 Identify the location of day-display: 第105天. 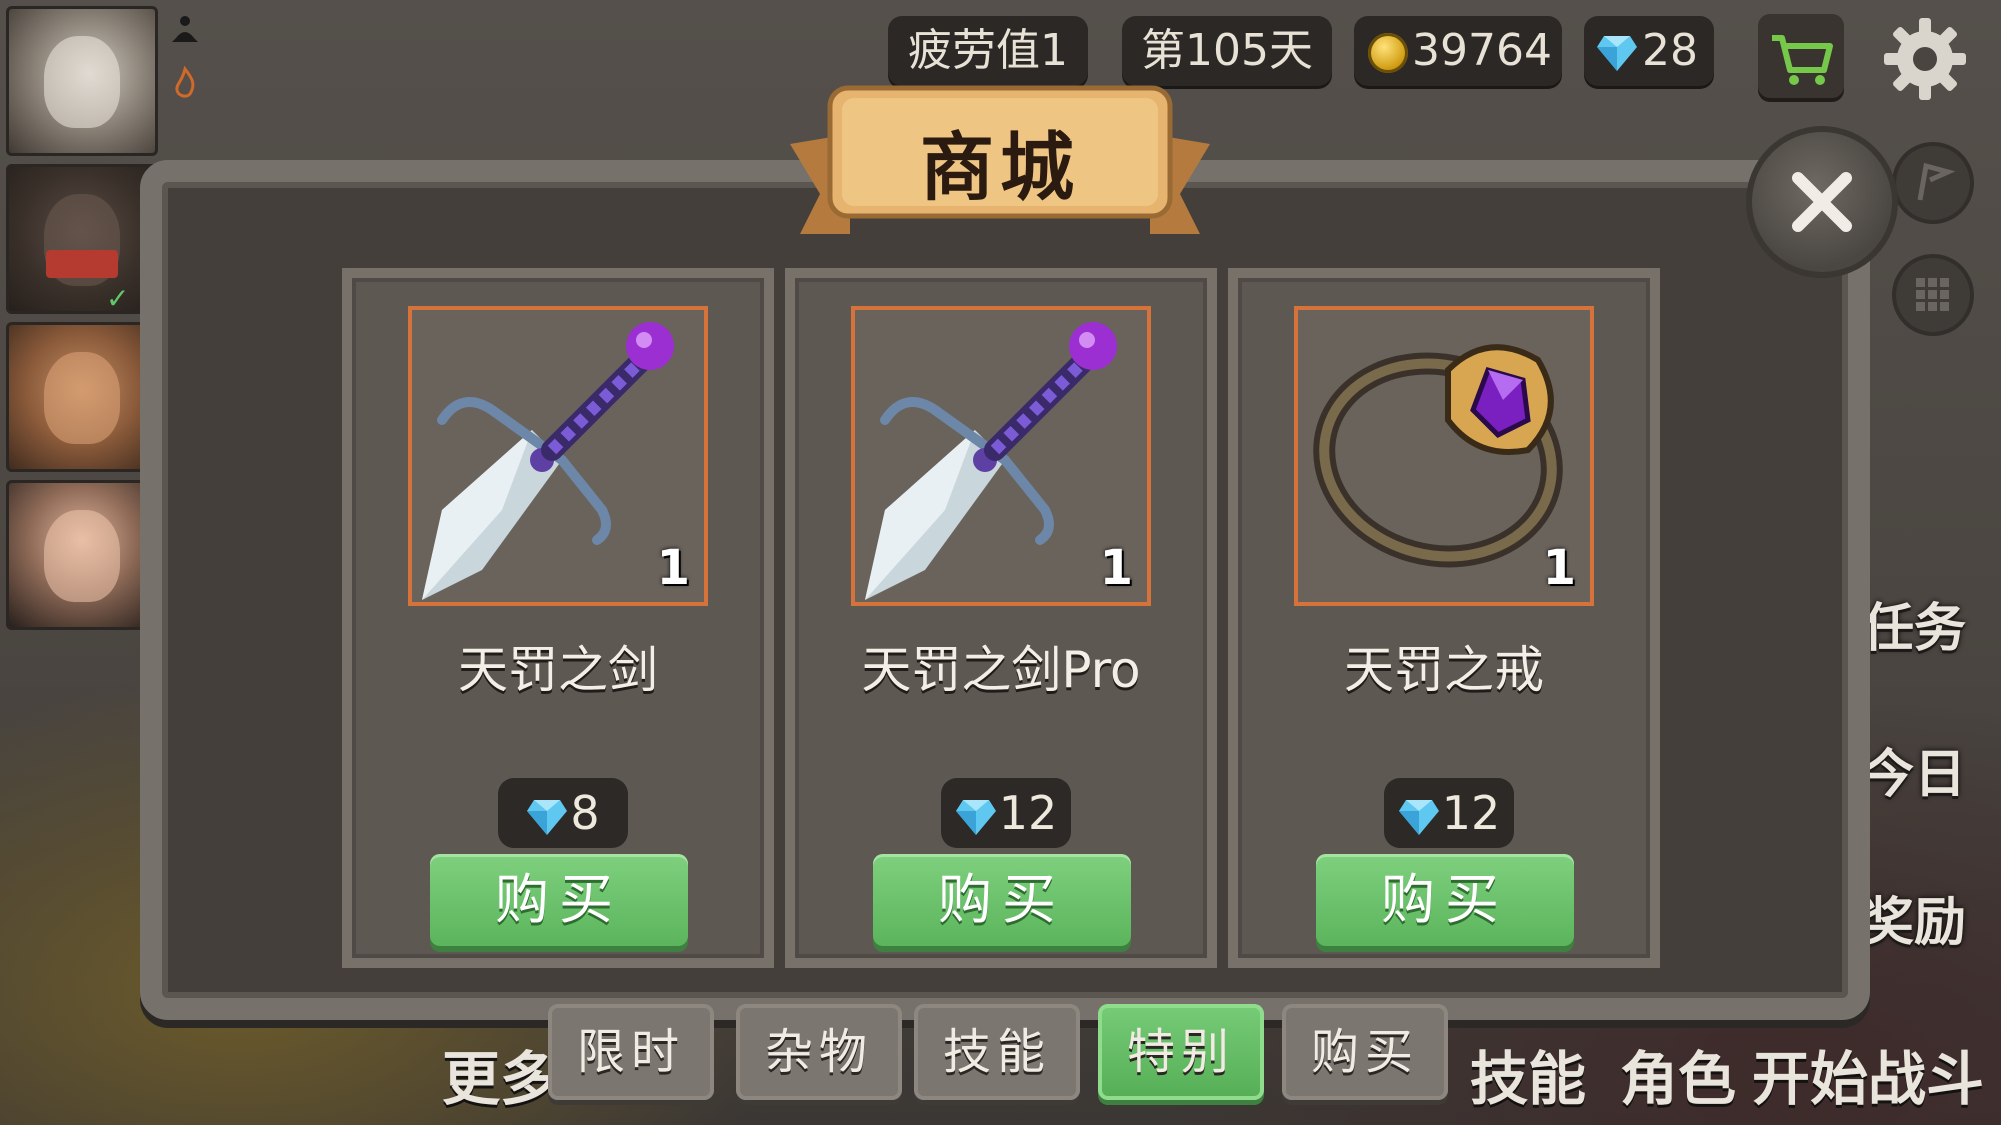
(1227, 51).